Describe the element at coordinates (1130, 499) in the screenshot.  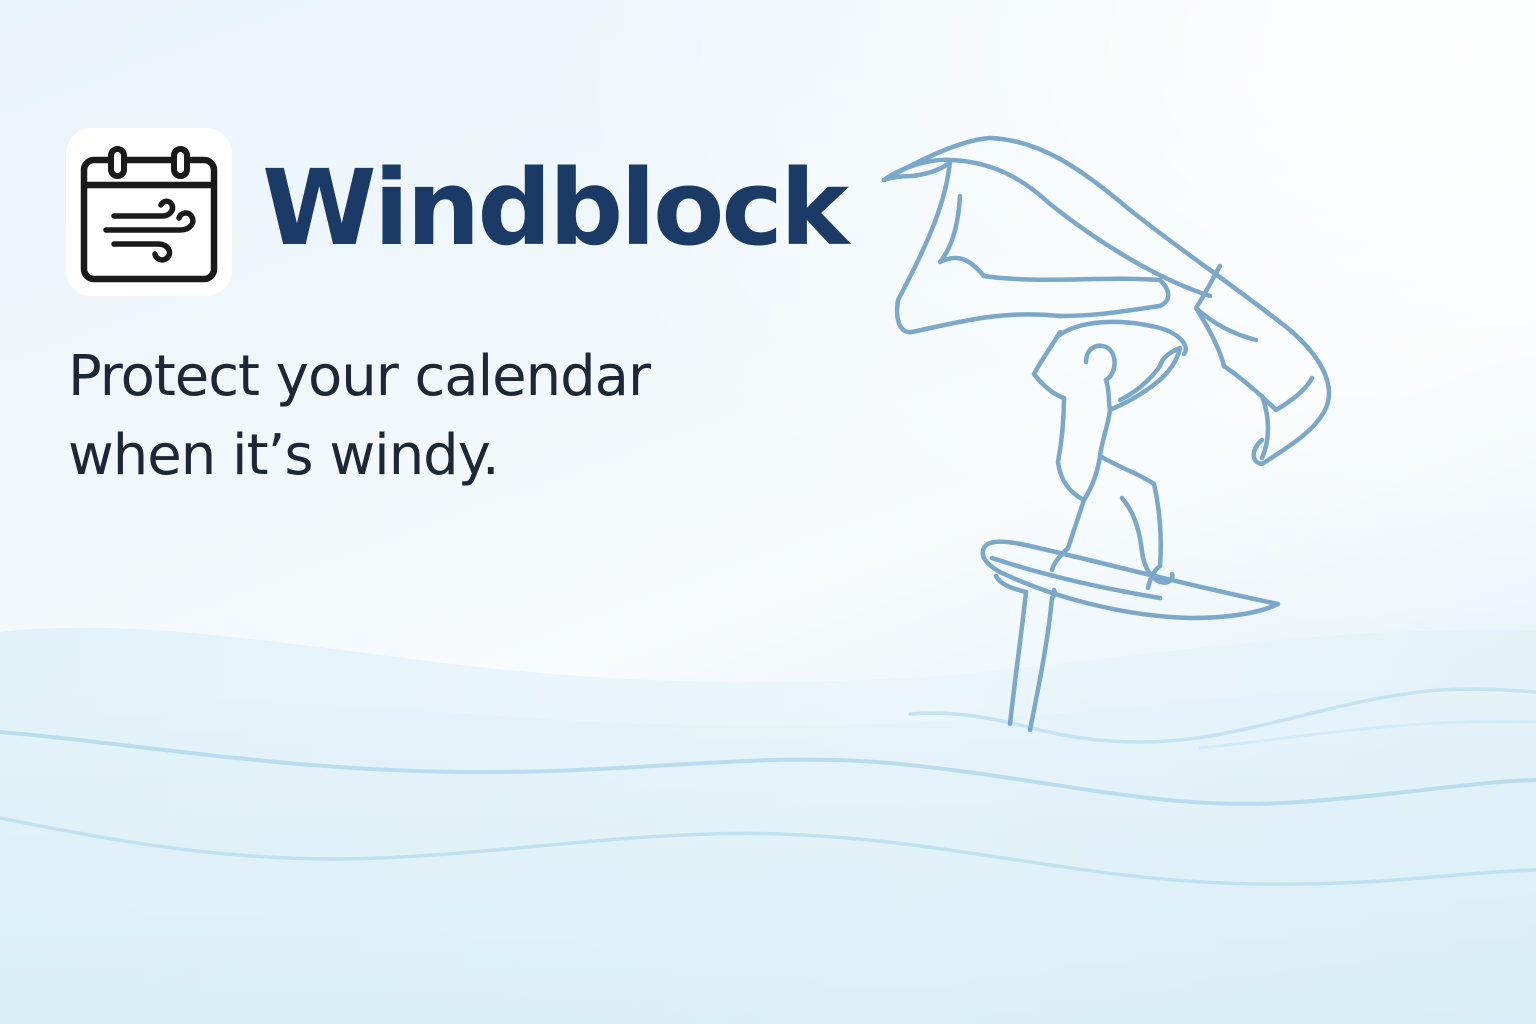
I see `rider-hip` at that location.